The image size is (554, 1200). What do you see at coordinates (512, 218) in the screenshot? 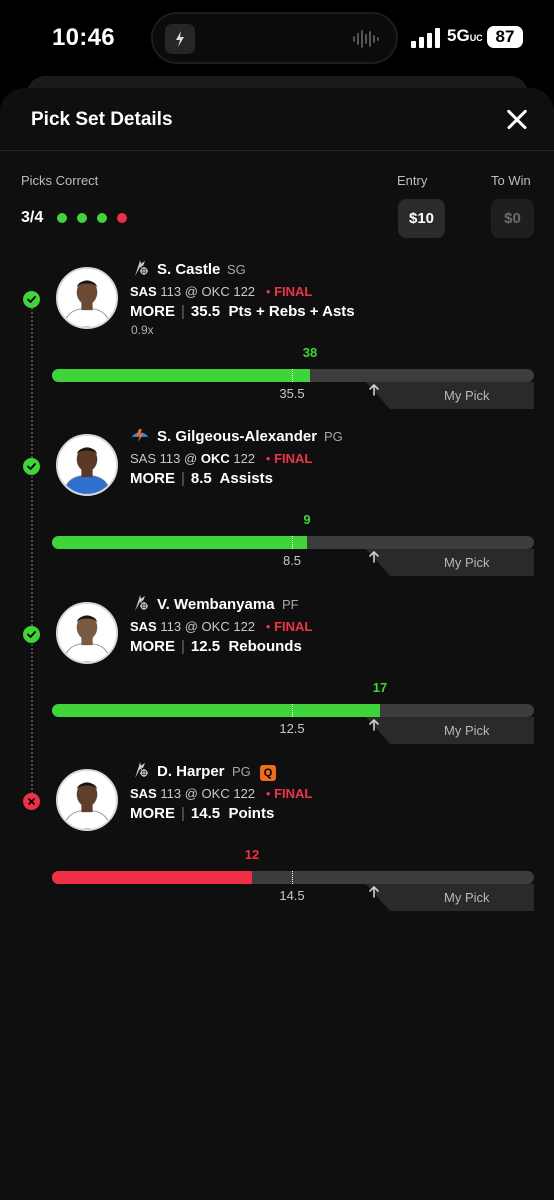
I see `to-win-amount: $0` at bounding box center [512, 218].